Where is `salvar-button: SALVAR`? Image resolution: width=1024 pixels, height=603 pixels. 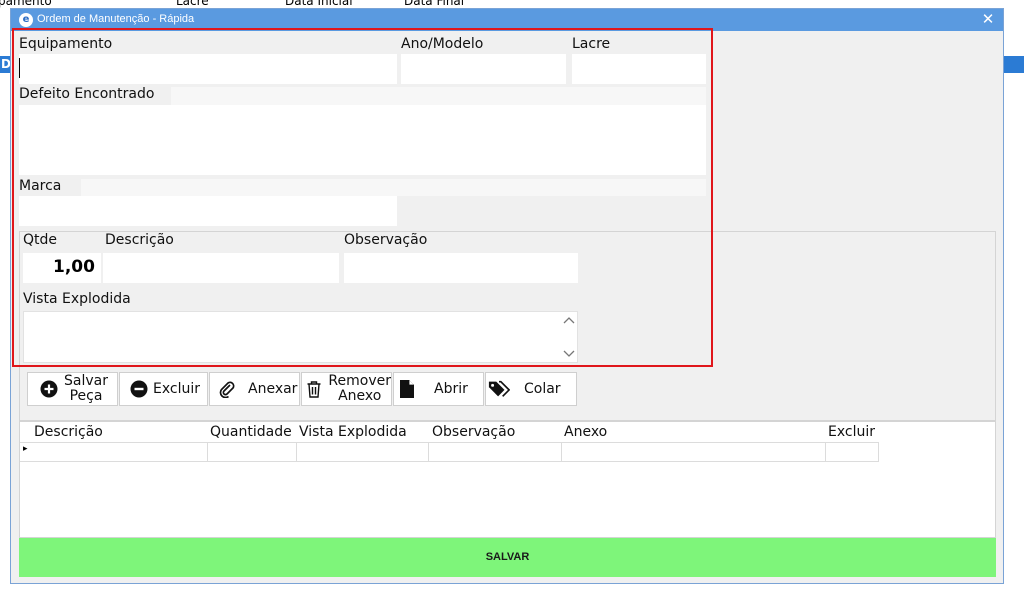 salvar-button: SALVAR is located at coordinates (507, 557).